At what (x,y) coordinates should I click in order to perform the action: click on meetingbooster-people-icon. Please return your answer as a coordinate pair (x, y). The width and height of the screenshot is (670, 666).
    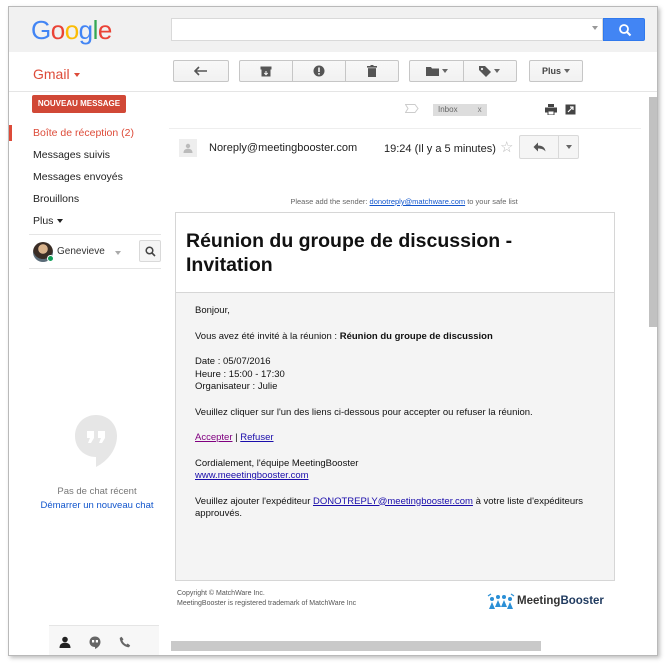
    Looking at the image, I should click on (501, 601).